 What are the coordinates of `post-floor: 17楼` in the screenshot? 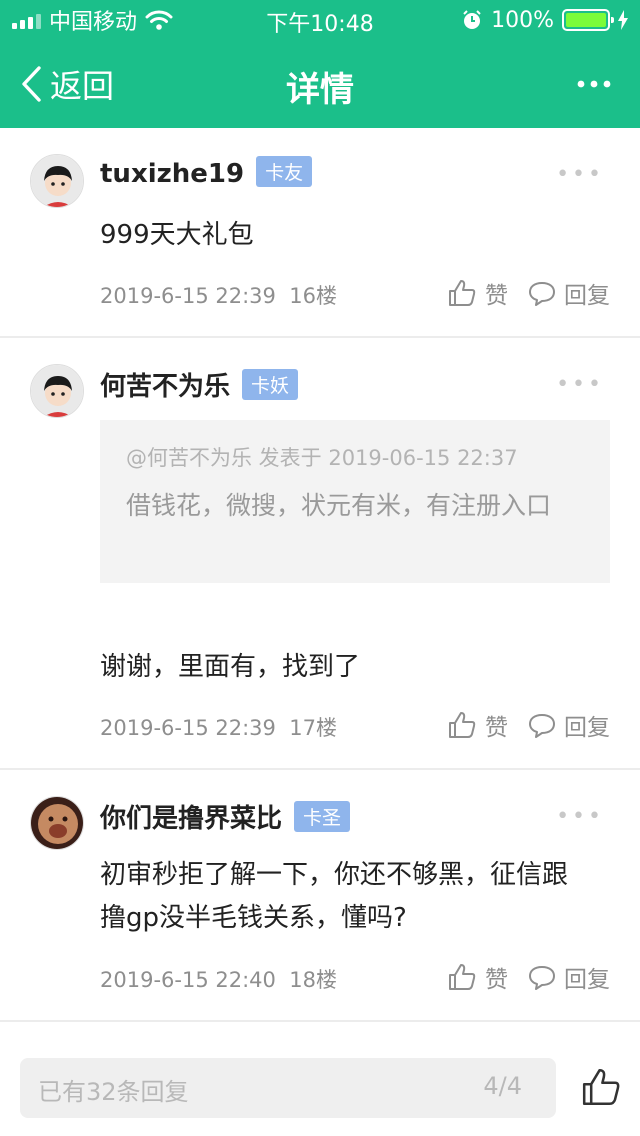 It's located at (313, 728).